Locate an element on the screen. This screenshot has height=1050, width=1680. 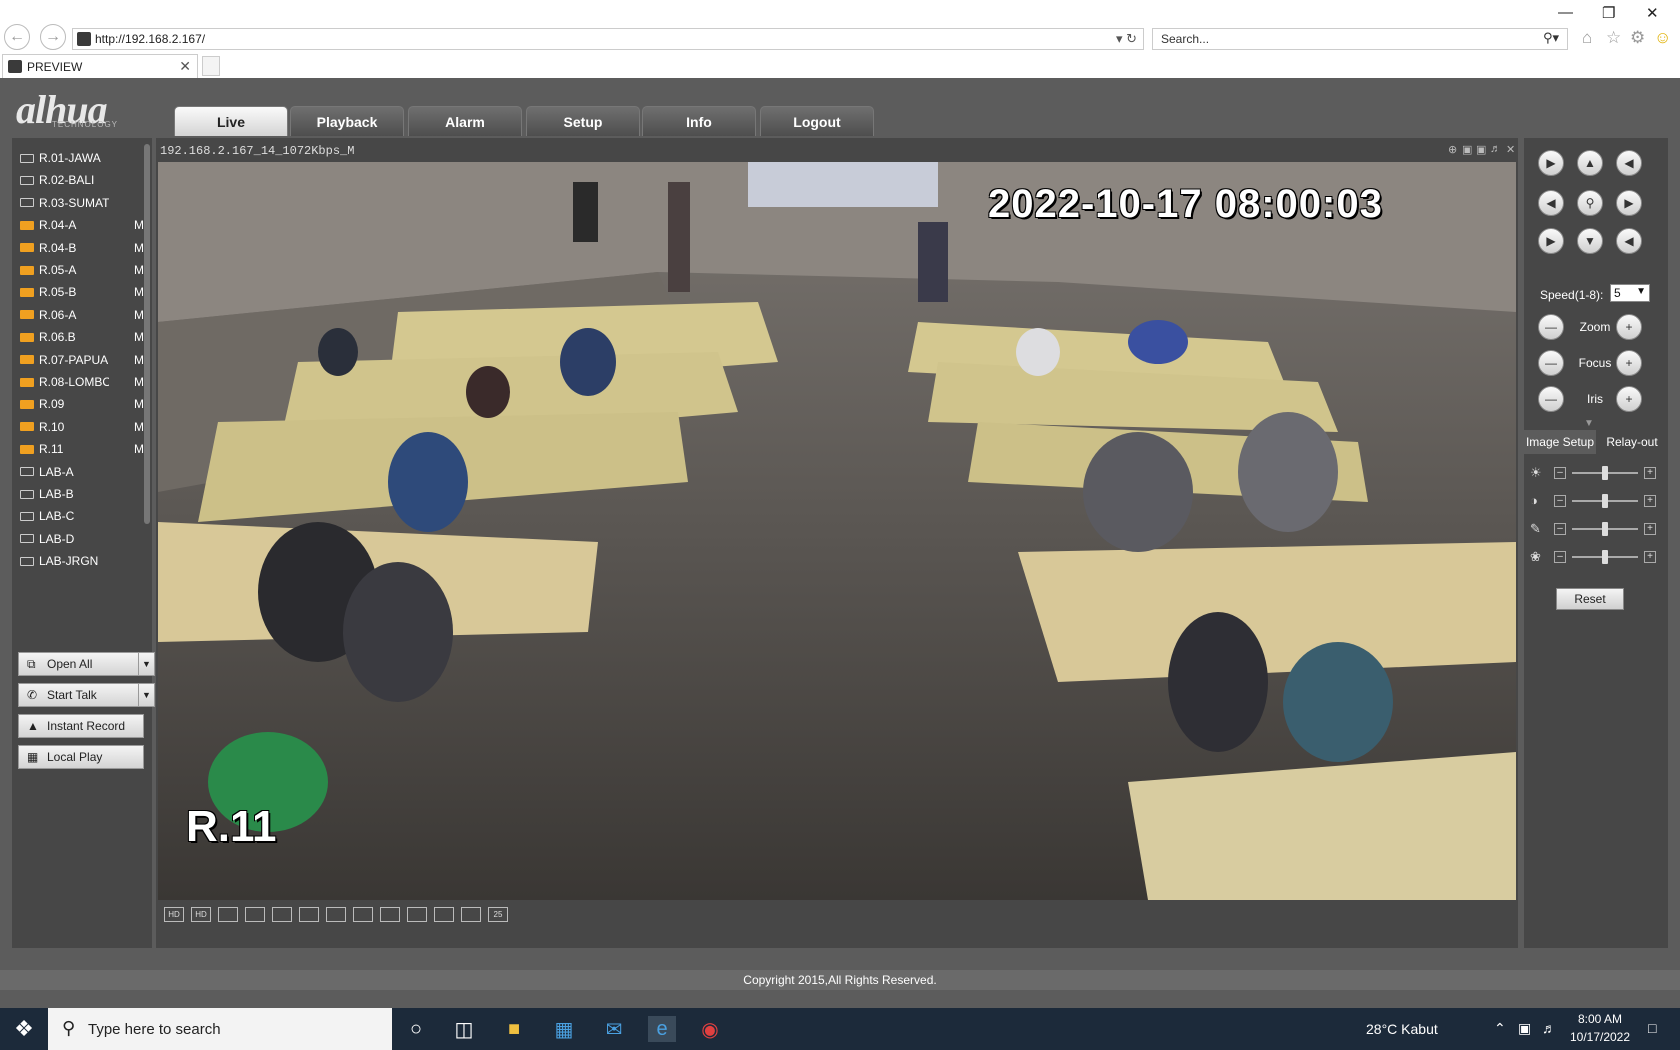
tab-logout: Logout is located at coordinates (817, 121).